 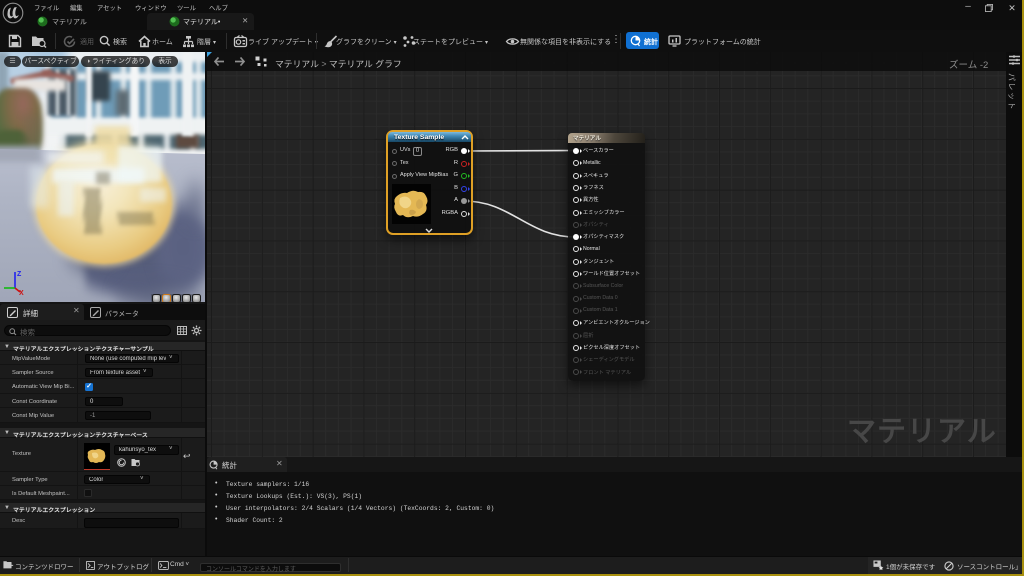 I want to click on svg-text: X, so click(x=21, y=293).